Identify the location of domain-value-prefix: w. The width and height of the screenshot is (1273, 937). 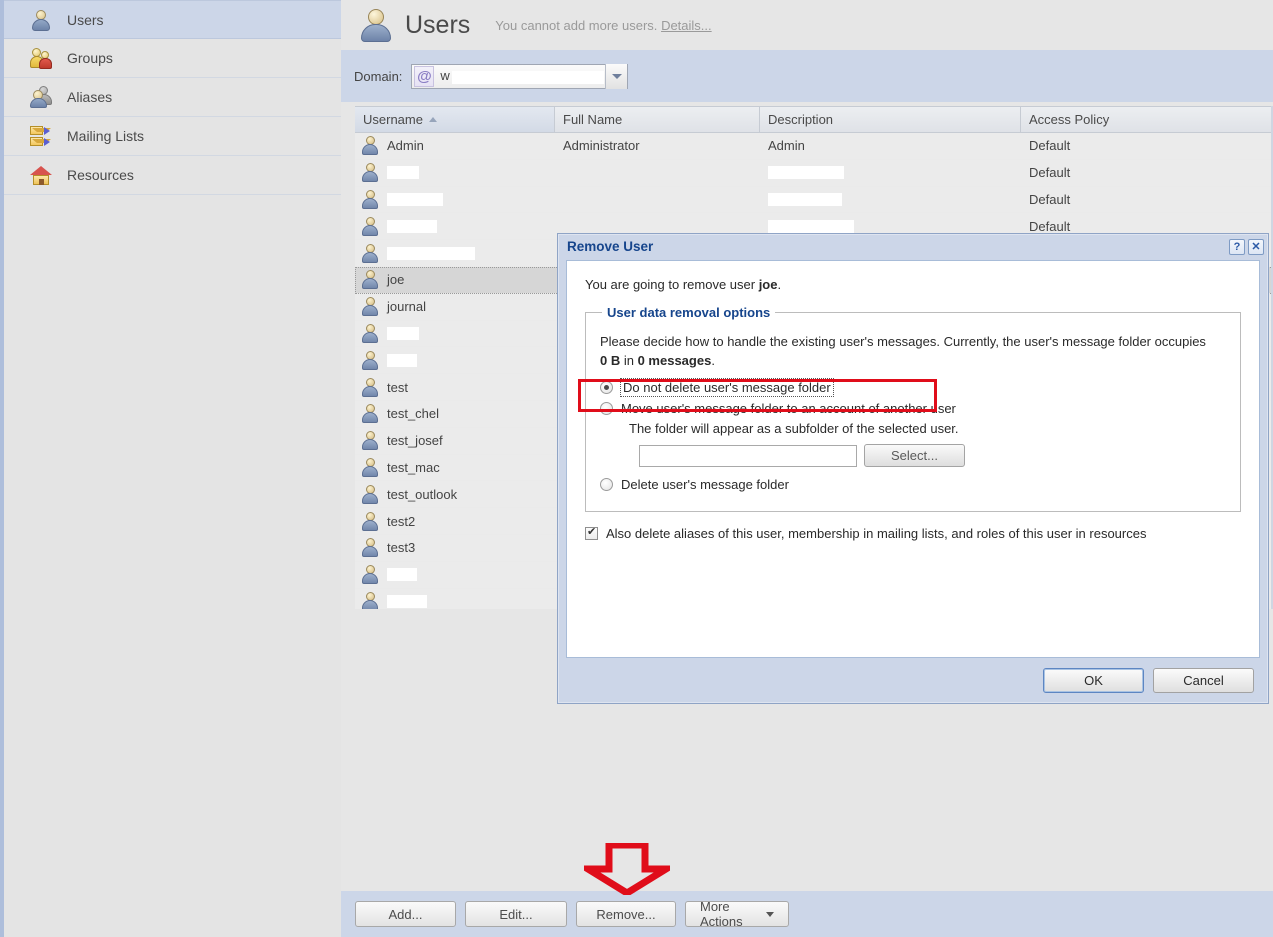
(445, 76).